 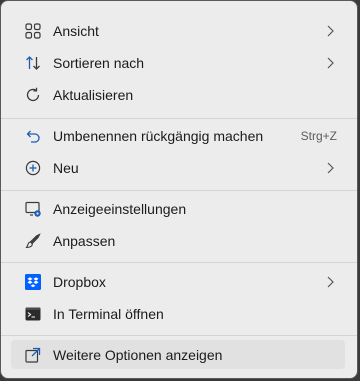 I want to click on terminal-icon, so click(x=33, y=314).